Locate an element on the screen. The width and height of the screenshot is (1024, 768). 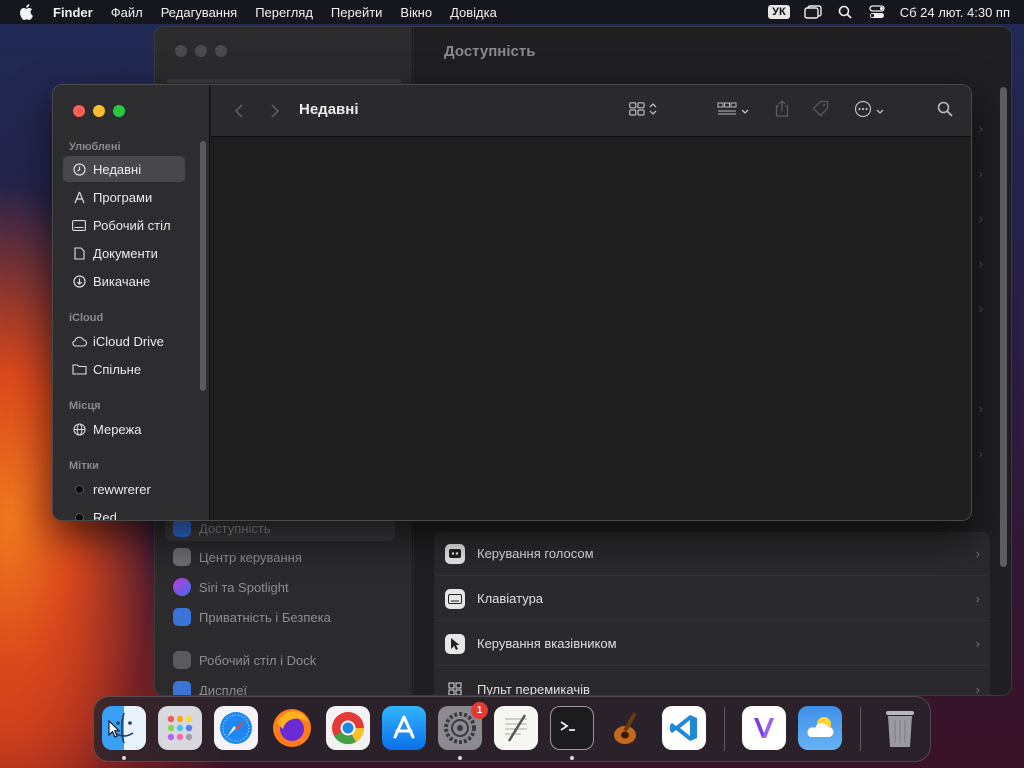
sidebar-item-recents: Недавні is located at coordinates (124, 169).